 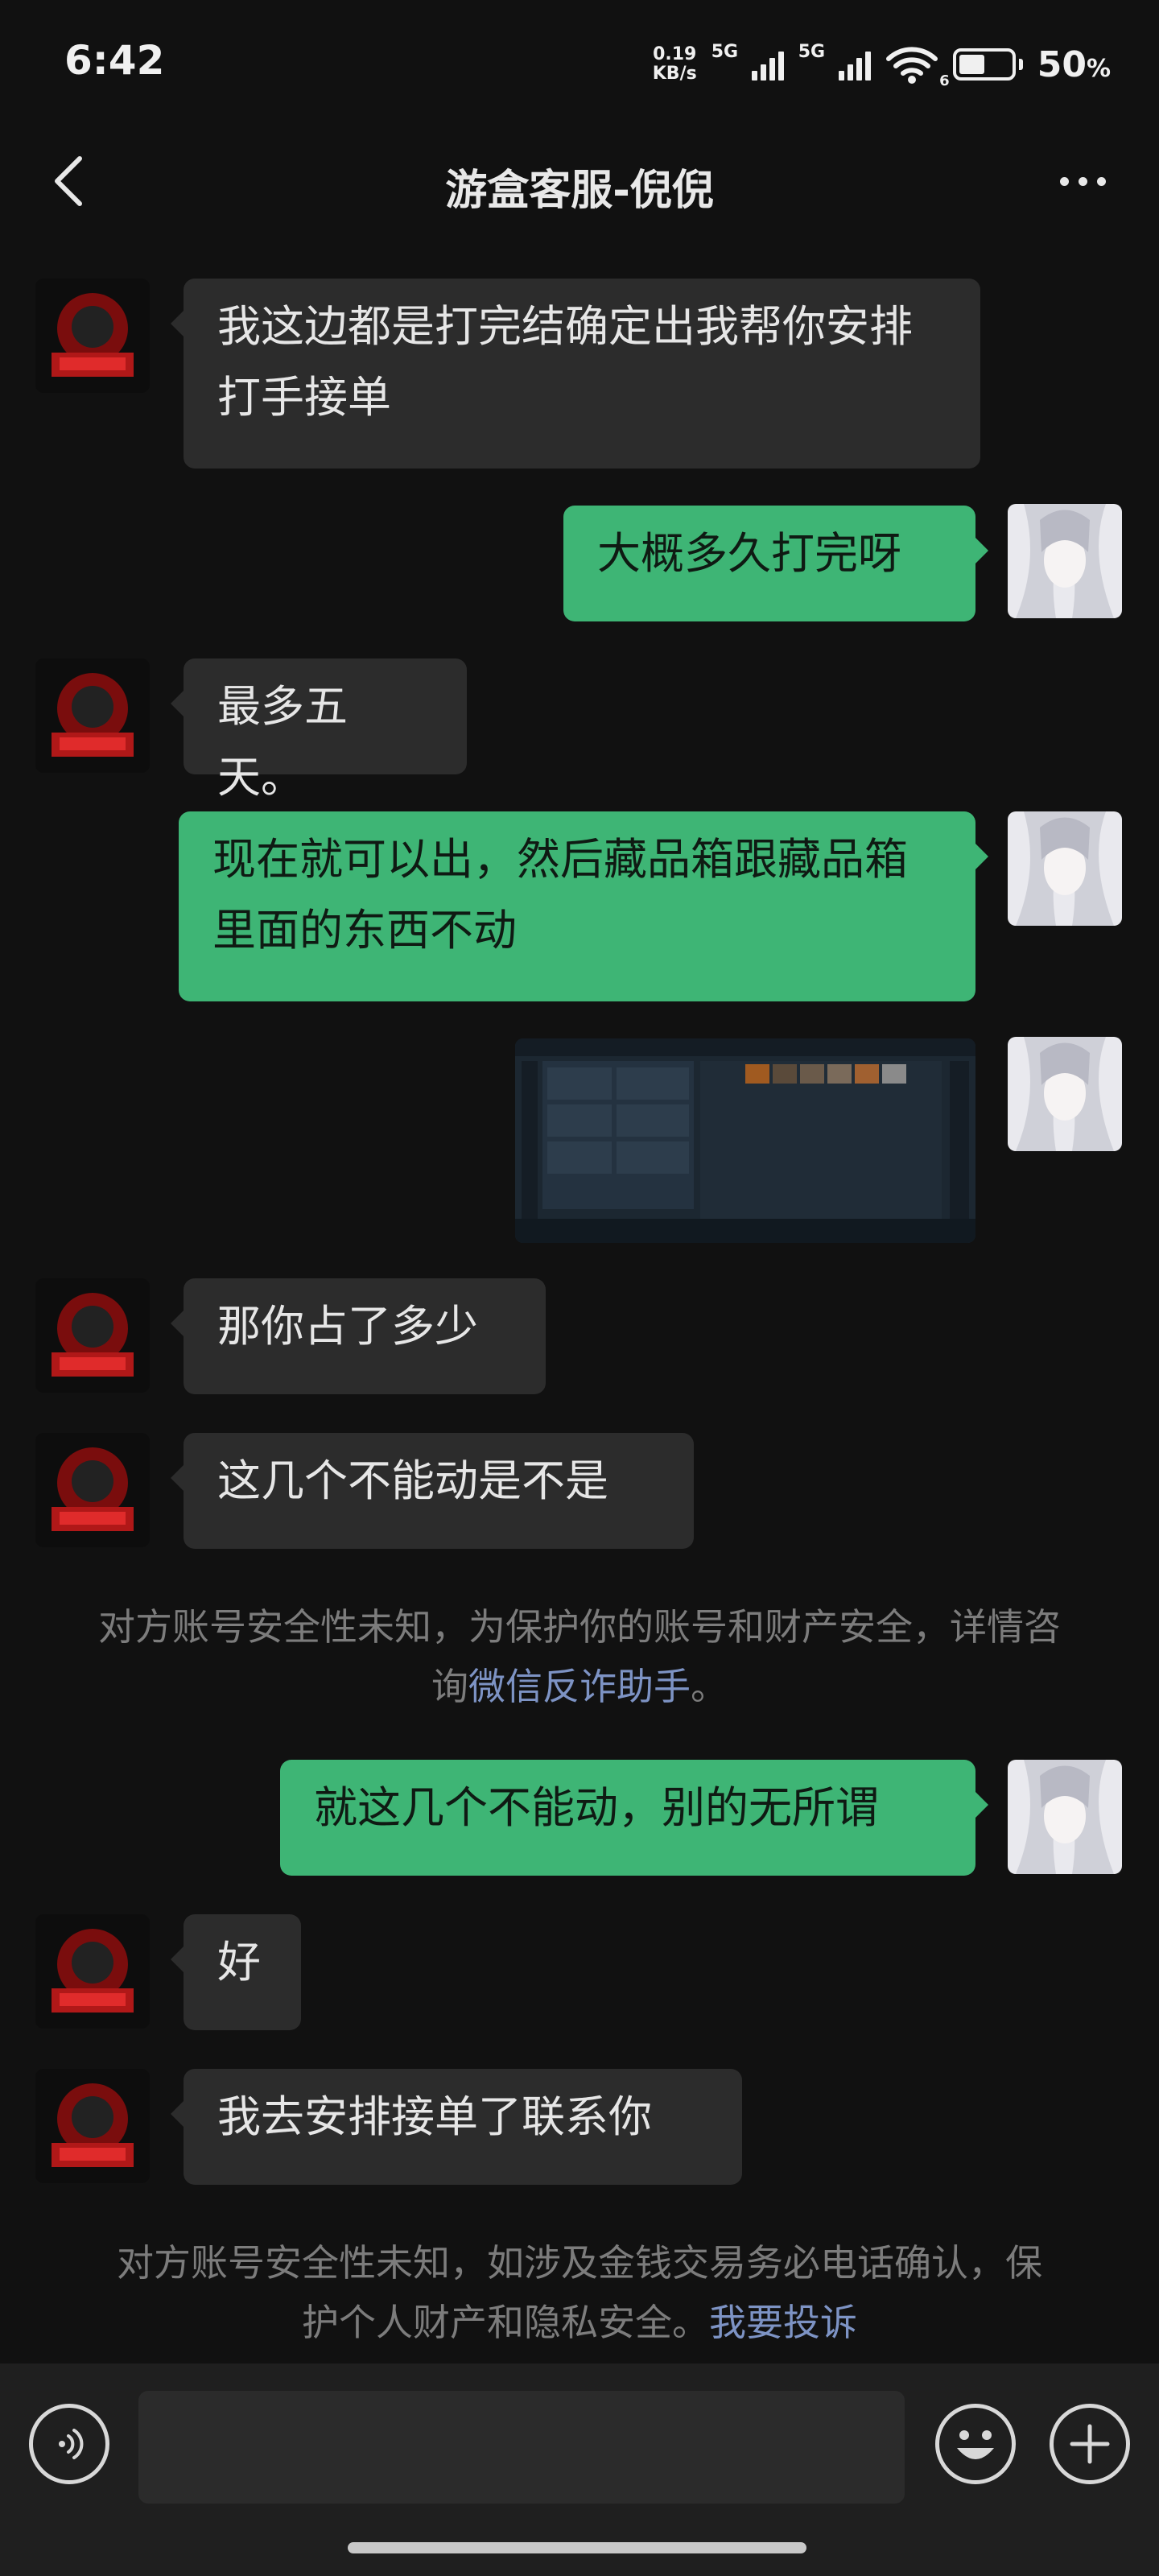 I want to click on message-bubble-incoming: 最多五天。, so click(x=319, y=730).